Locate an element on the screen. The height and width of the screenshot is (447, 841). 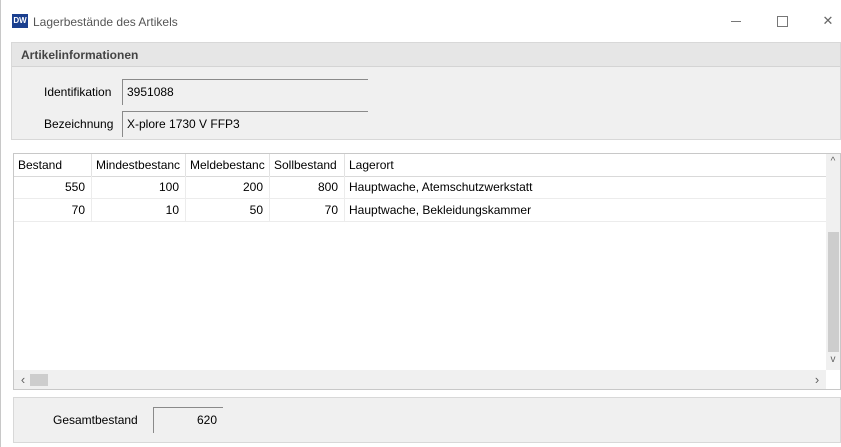
vertical-scrollbar: ^ v is located at coordinates (833, 262).